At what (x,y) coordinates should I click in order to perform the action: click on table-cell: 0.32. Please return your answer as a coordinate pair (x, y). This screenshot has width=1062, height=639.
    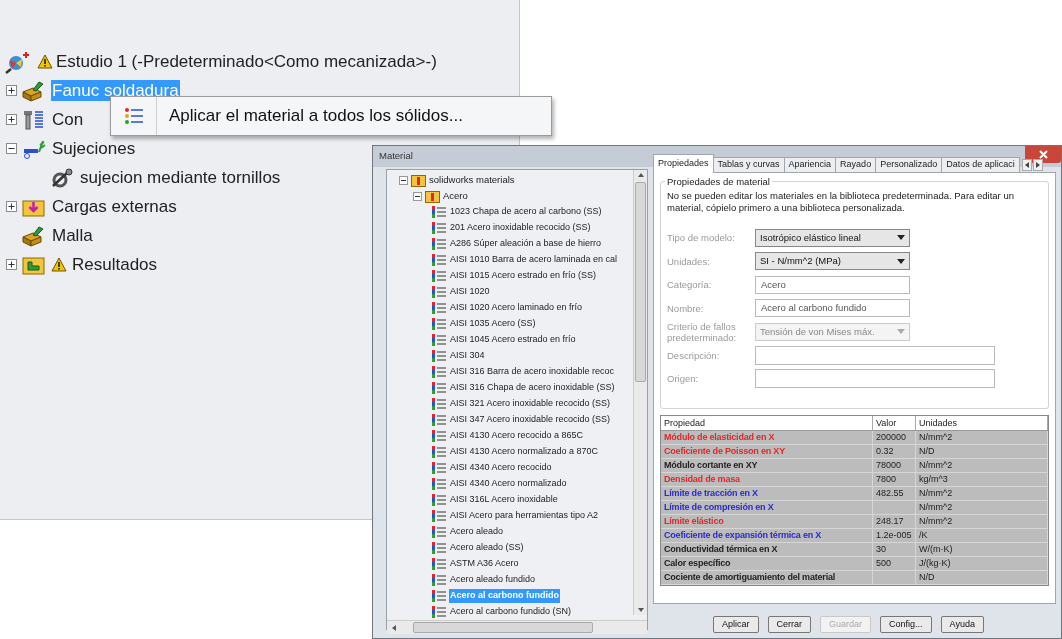
    Looking at the image, I should click on (894, 451).